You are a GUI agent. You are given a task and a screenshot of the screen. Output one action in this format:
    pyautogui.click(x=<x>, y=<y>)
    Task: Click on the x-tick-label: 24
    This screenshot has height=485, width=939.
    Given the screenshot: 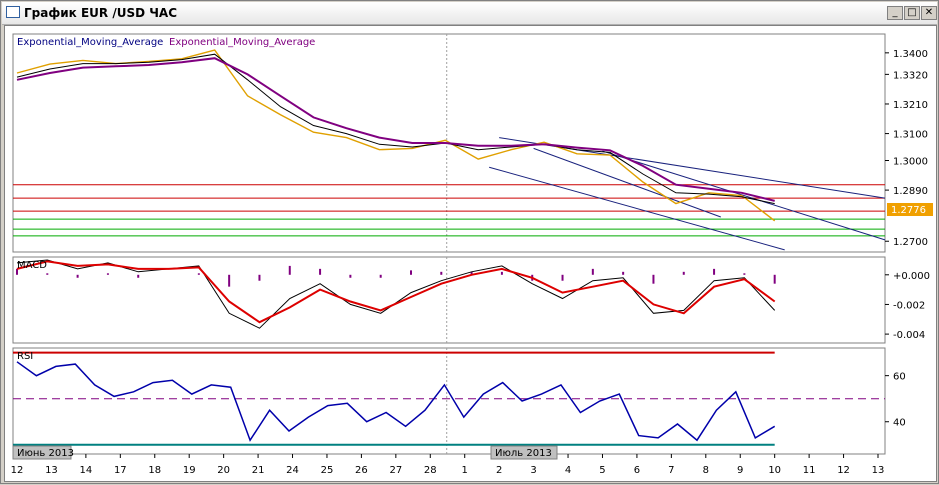 What is the action you would take?
    pyautogui.click(x=292, y=470)
    